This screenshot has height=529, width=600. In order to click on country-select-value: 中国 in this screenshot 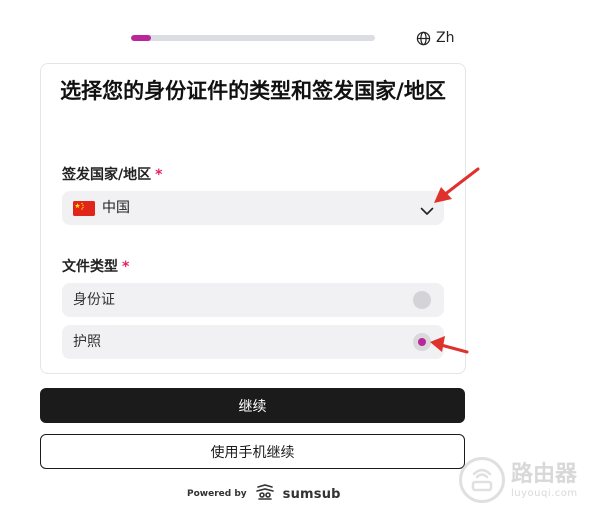, I will do `click(116, 208)`.